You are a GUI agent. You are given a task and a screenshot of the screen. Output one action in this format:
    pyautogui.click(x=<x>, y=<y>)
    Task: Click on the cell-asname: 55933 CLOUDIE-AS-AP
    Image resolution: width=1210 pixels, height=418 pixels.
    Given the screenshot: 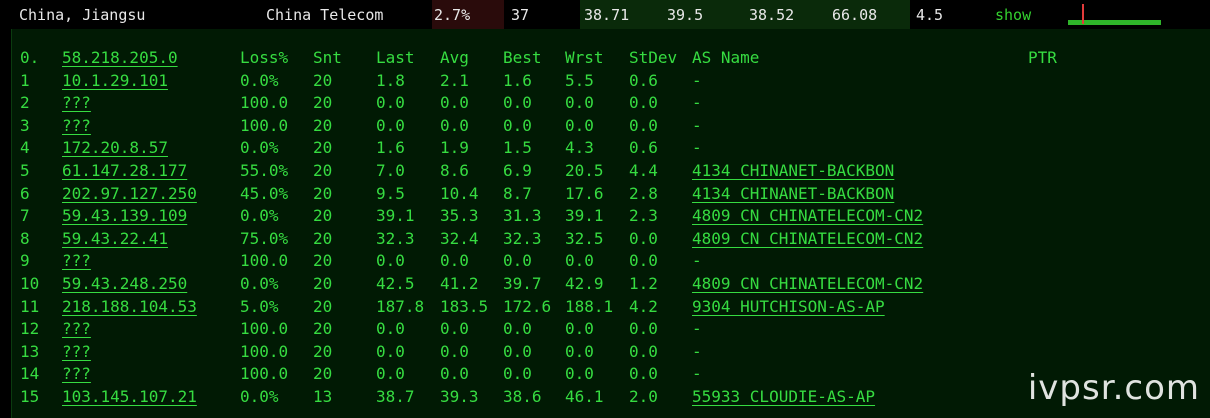 What is the action you would take?
    pyautogui.click(x=783, y=397)
    